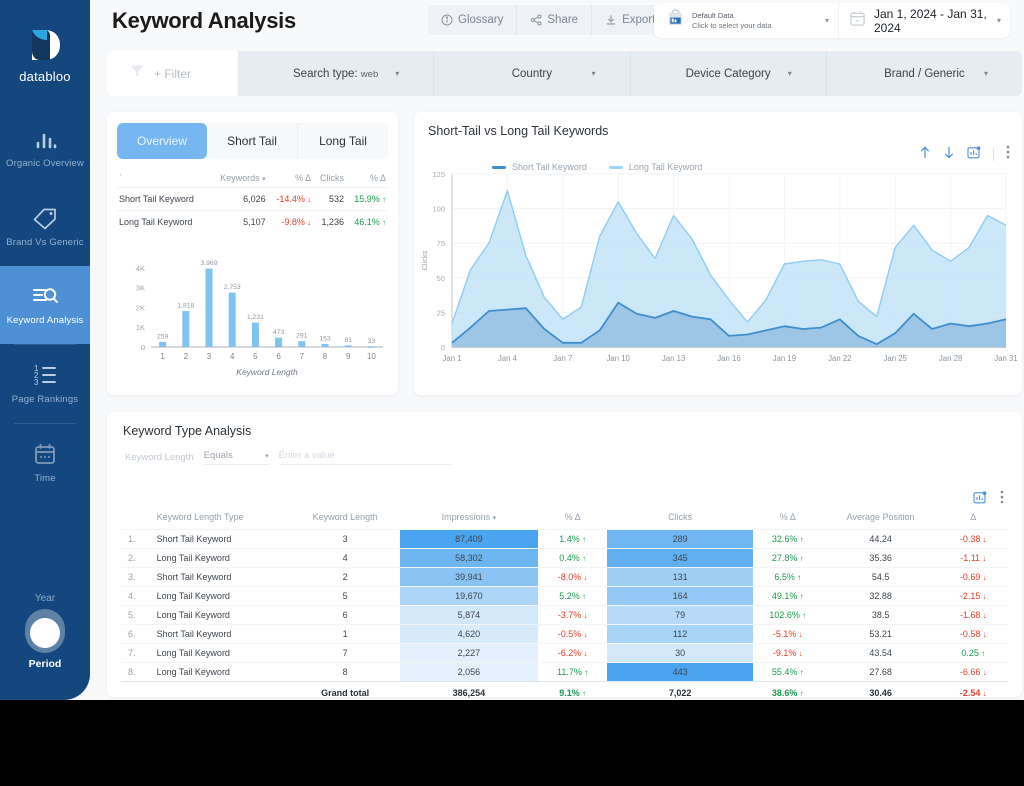 The width and height of the screenshot is (1024, 786). Describe the element at coordinates (572, 539) in the screenshot. I see `cell-impressions-delta: 1.4% ↑` at that location.